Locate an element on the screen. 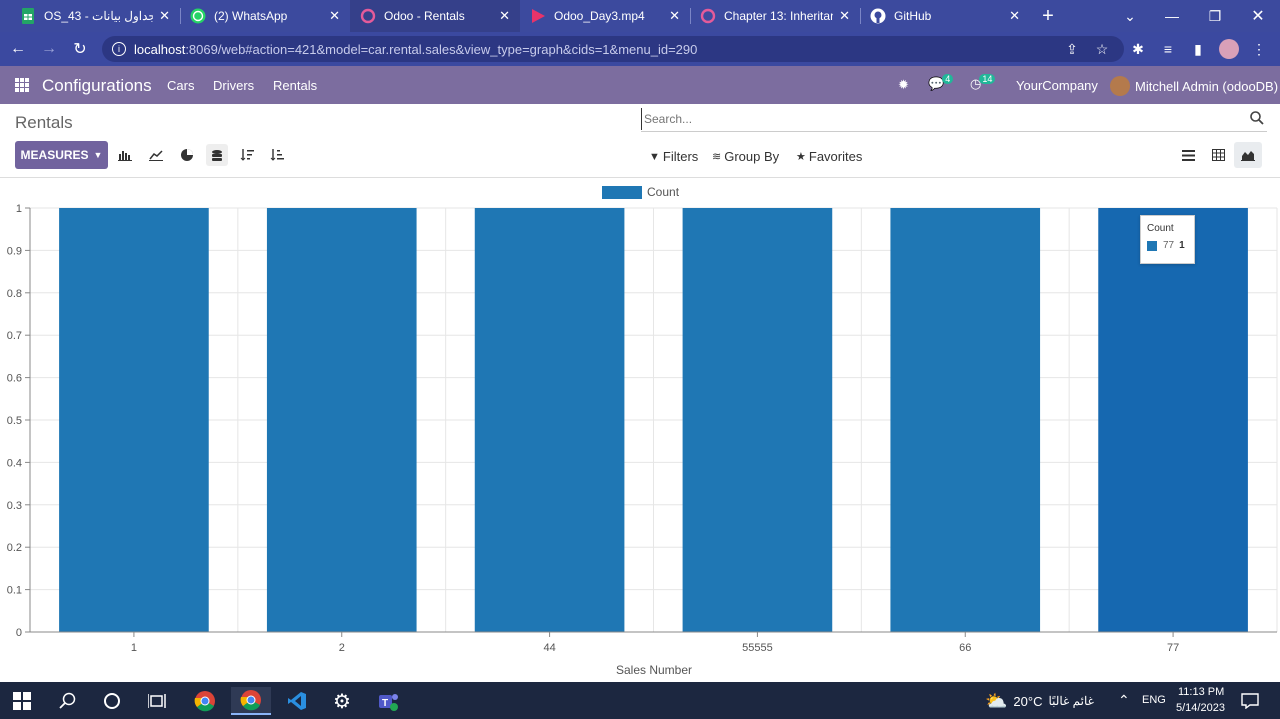  tab-whatsapp: (2) WhatsApp ✕ is located at coordinates (265, 16).